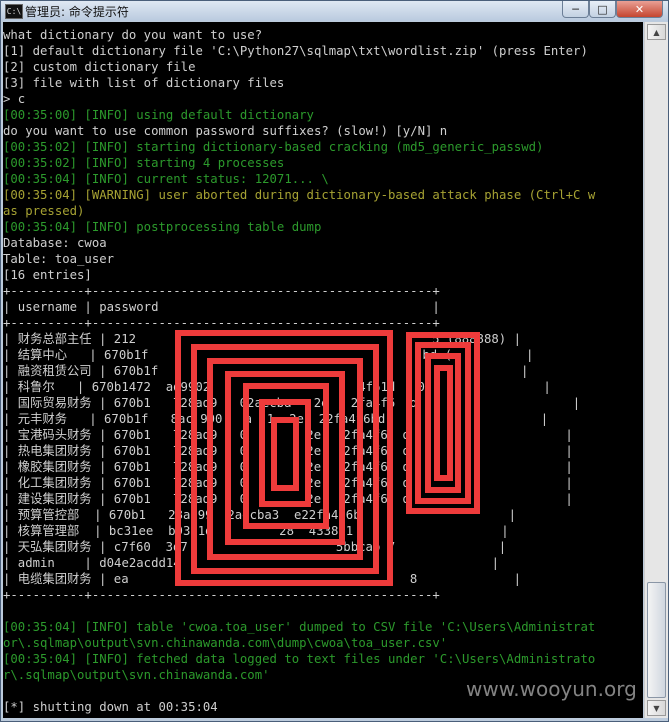 The height and width of the screenshot is (722, 669). What do you see at coordinates (656, 370) in the screenshot?
I see `vertical-scrollbar: ▲ ▼` at bounding box center [656, 370].